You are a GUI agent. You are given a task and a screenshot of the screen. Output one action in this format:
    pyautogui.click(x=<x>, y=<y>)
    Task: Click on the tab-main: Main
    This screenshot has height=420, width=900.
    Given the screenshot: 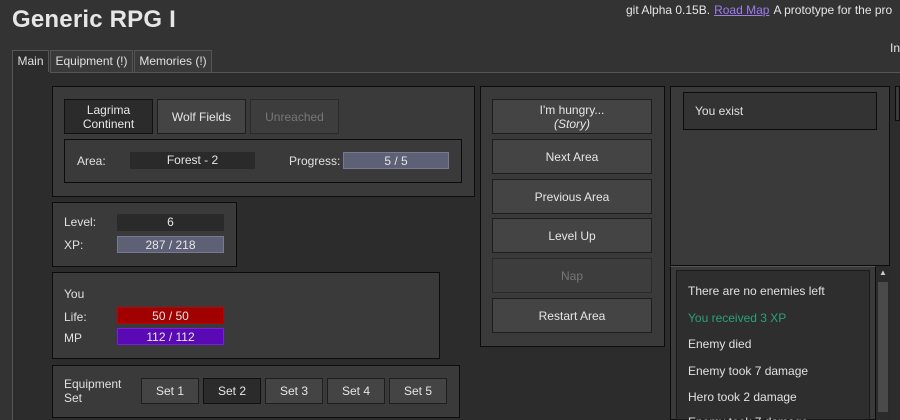 What is the action you would take?
    pyautogui.click(x=30, y=61)
    